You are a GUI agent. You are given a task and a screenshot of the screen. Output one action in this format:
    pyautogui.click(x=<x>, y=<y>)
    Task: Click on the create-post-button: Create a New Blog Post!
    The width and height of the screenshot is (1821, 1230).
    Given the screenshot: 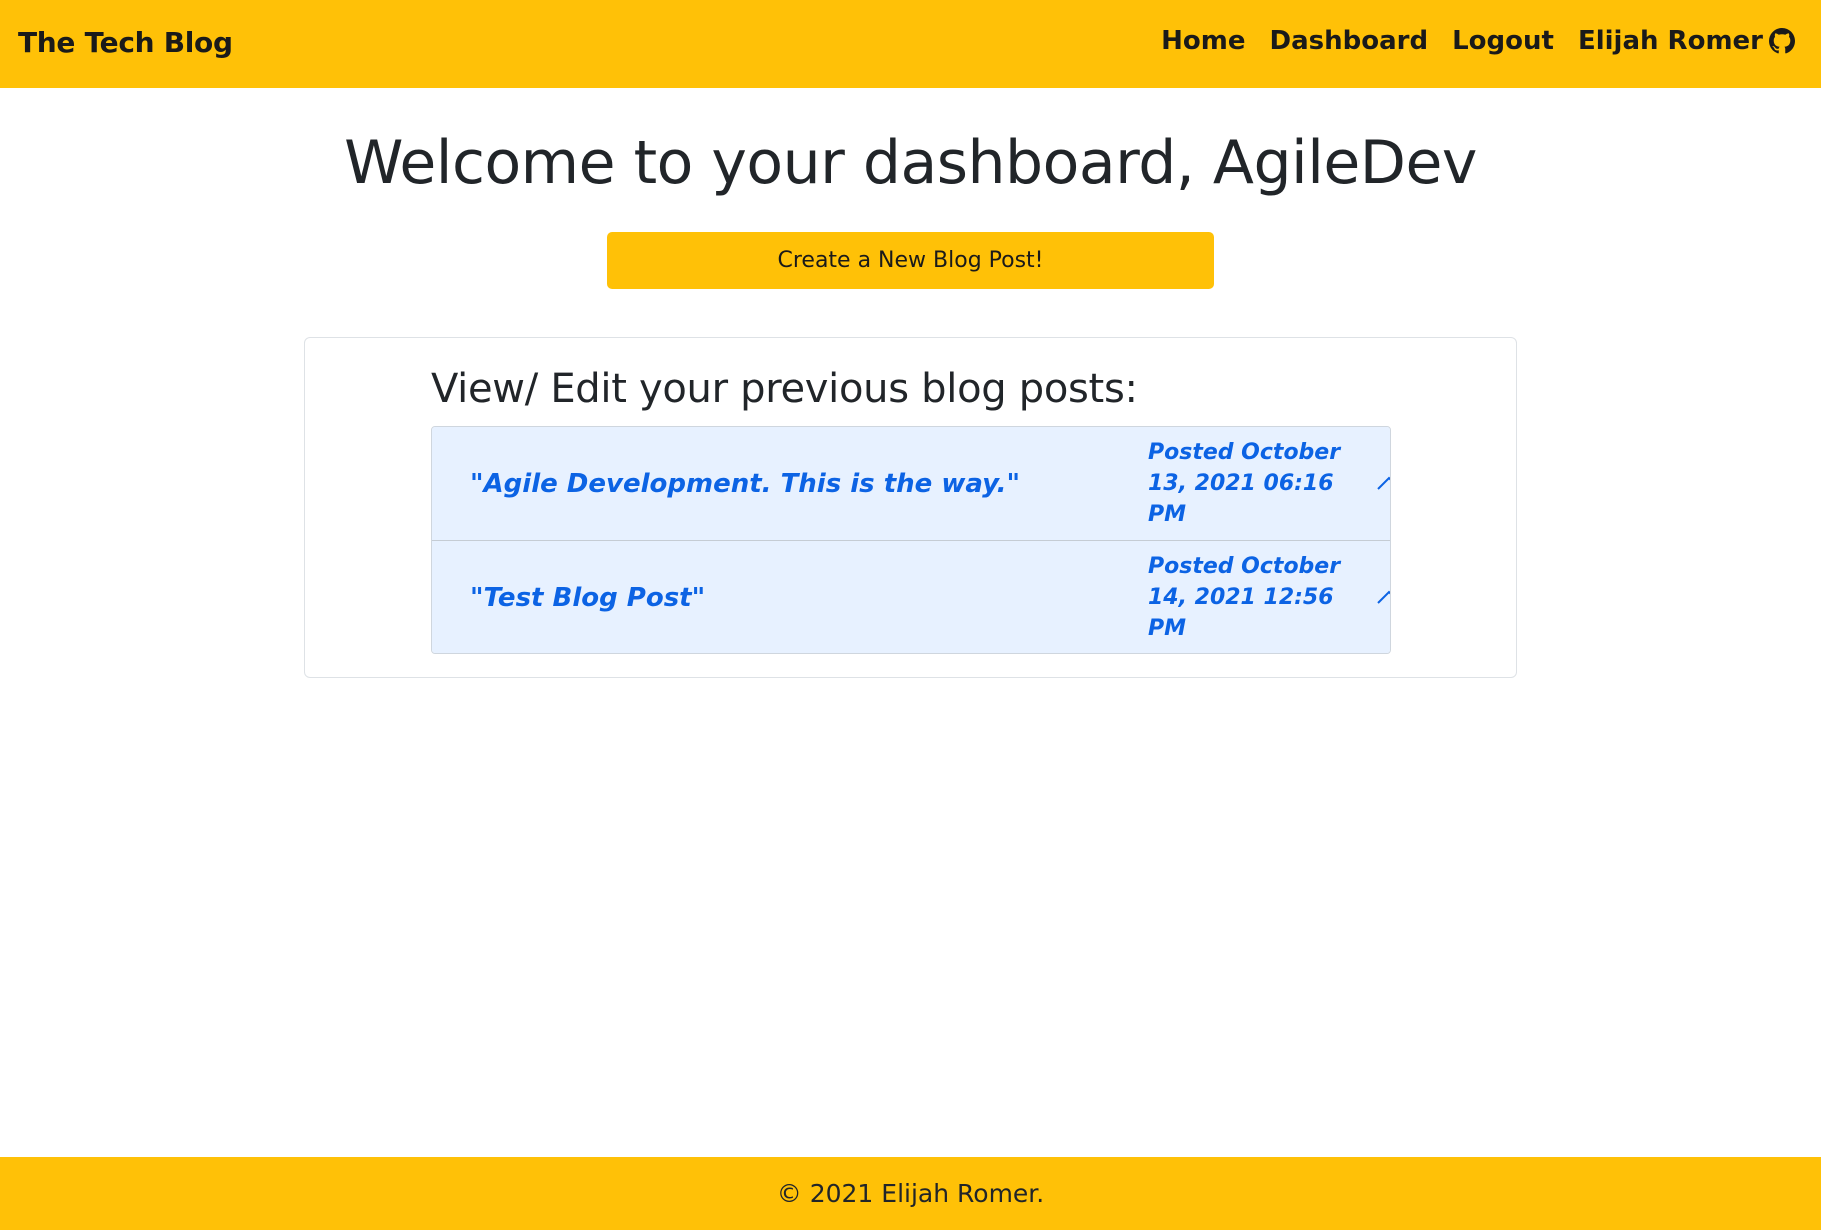 What is the action you would take?
    pyautogui.click(x=910, y=260)
    